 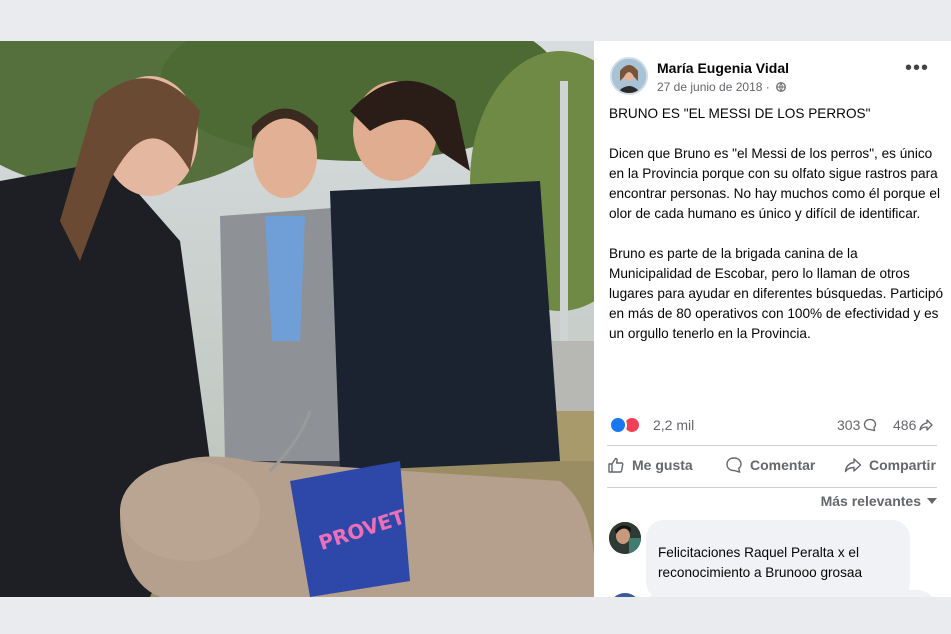 What do you see at coordinates (848, 425) in the screenshot?
I see `comment-count-value: 303` at bounding box center [848, 425].